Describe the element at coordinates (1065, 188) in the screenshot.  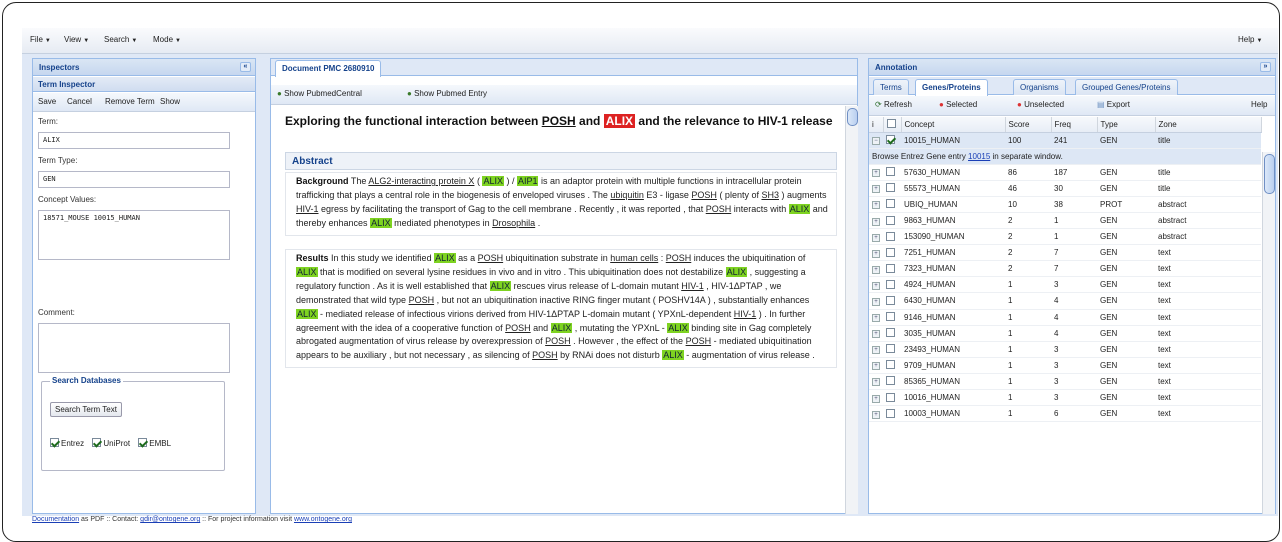
I see `table-row: +55573_HUMAN 46 30 GEN title` at that location.